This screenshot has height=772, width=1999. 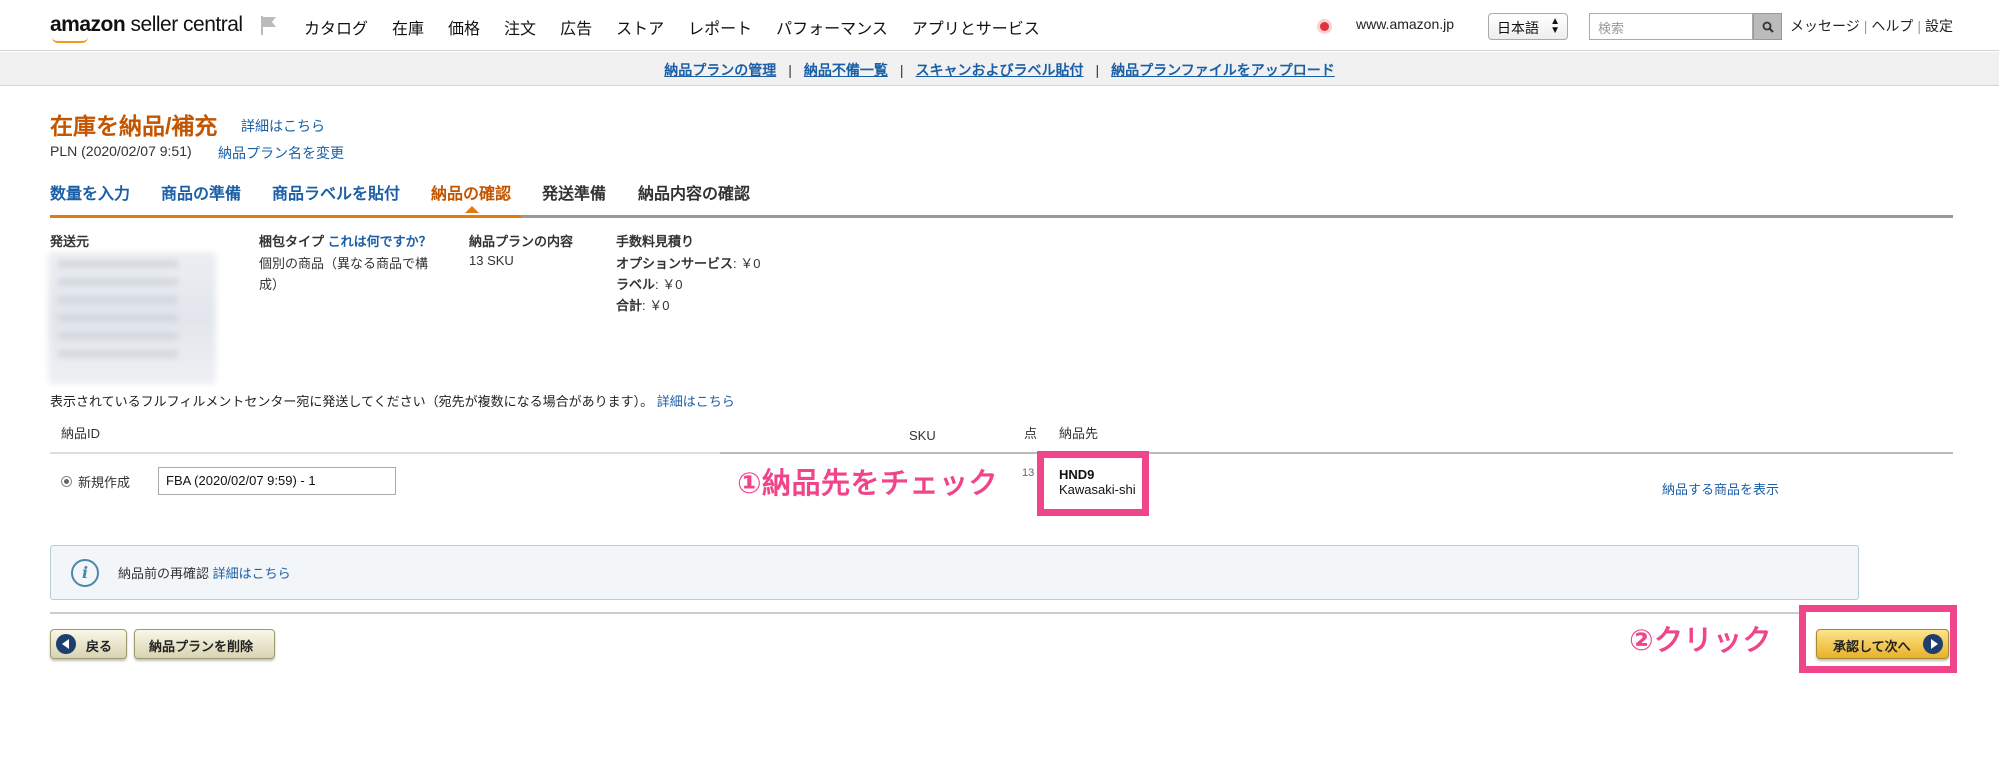 What do you see at coordinates (81, 433) in the screenshot?
I see `column-shipment-id: 納品ID` at bounding box center [81, 433].